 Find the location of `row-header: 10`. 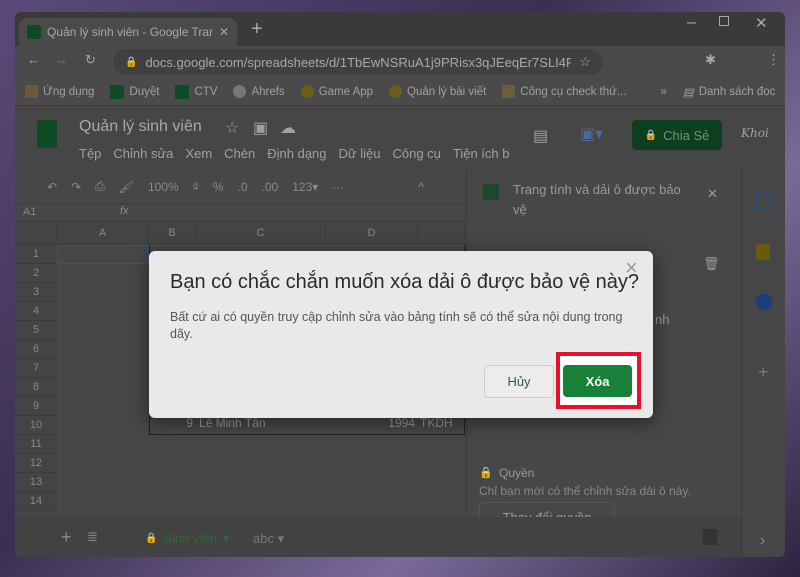

row-header: 10 is located at coordinates (36, 425).